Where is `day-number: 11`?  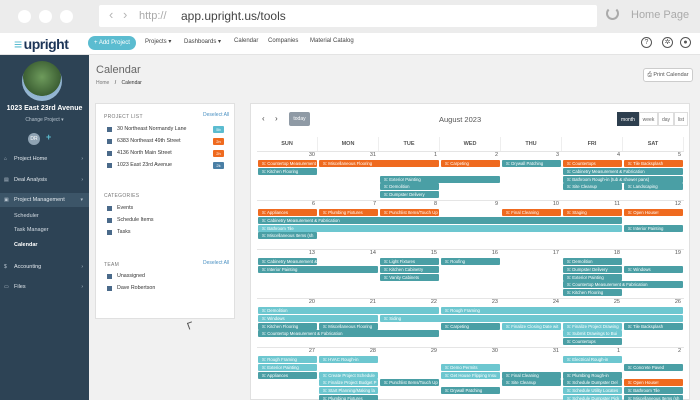 day-number: 11 is located at coordinates (591, 204).